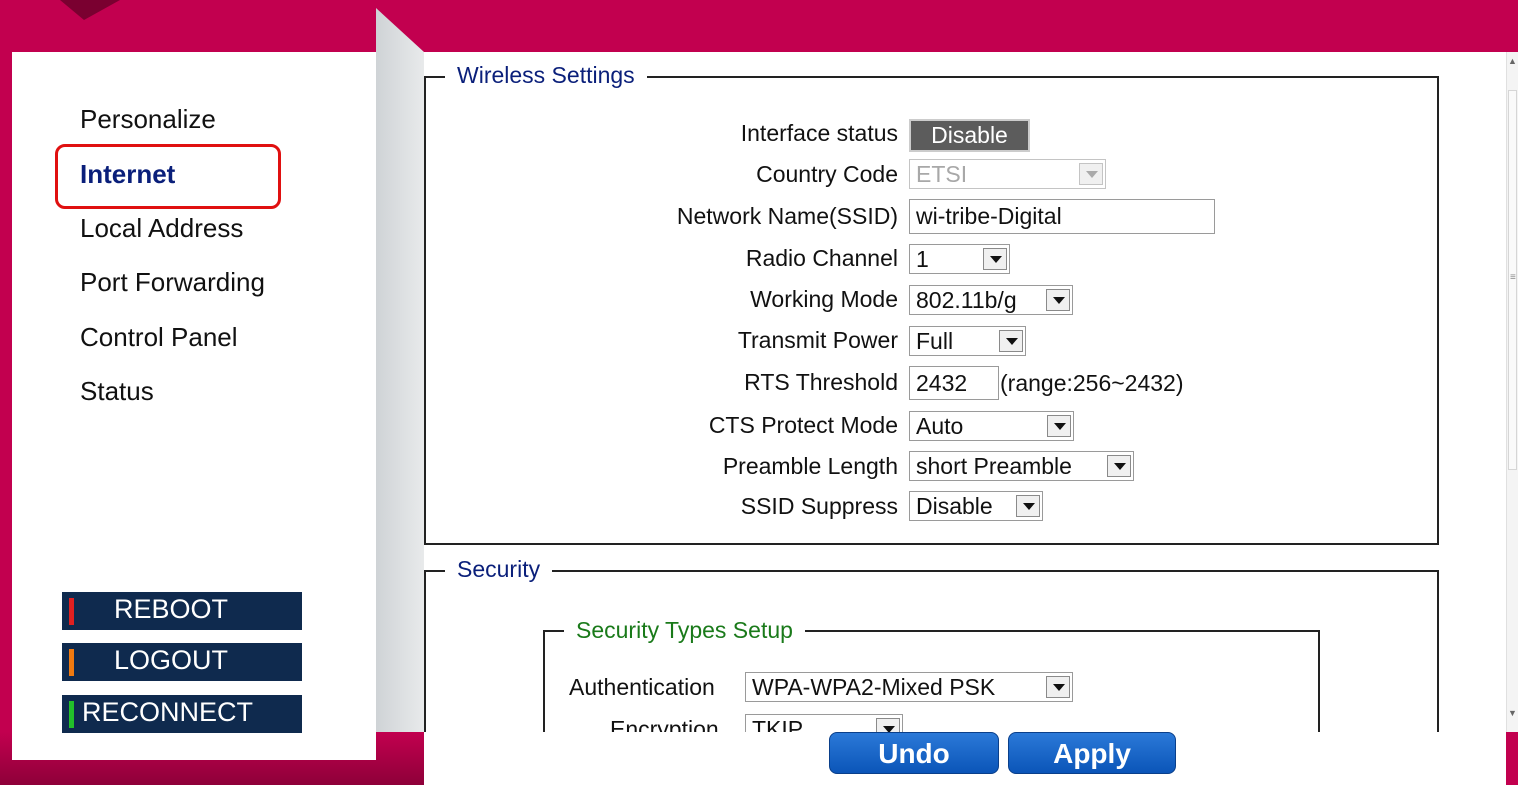 Image resolution: width=1518 pixels, height=785 pixels. Describe the element at coordinates (172, 282) in the screenshot. I see `nav-item-port-forwarding: Port Forwarding` at that location.